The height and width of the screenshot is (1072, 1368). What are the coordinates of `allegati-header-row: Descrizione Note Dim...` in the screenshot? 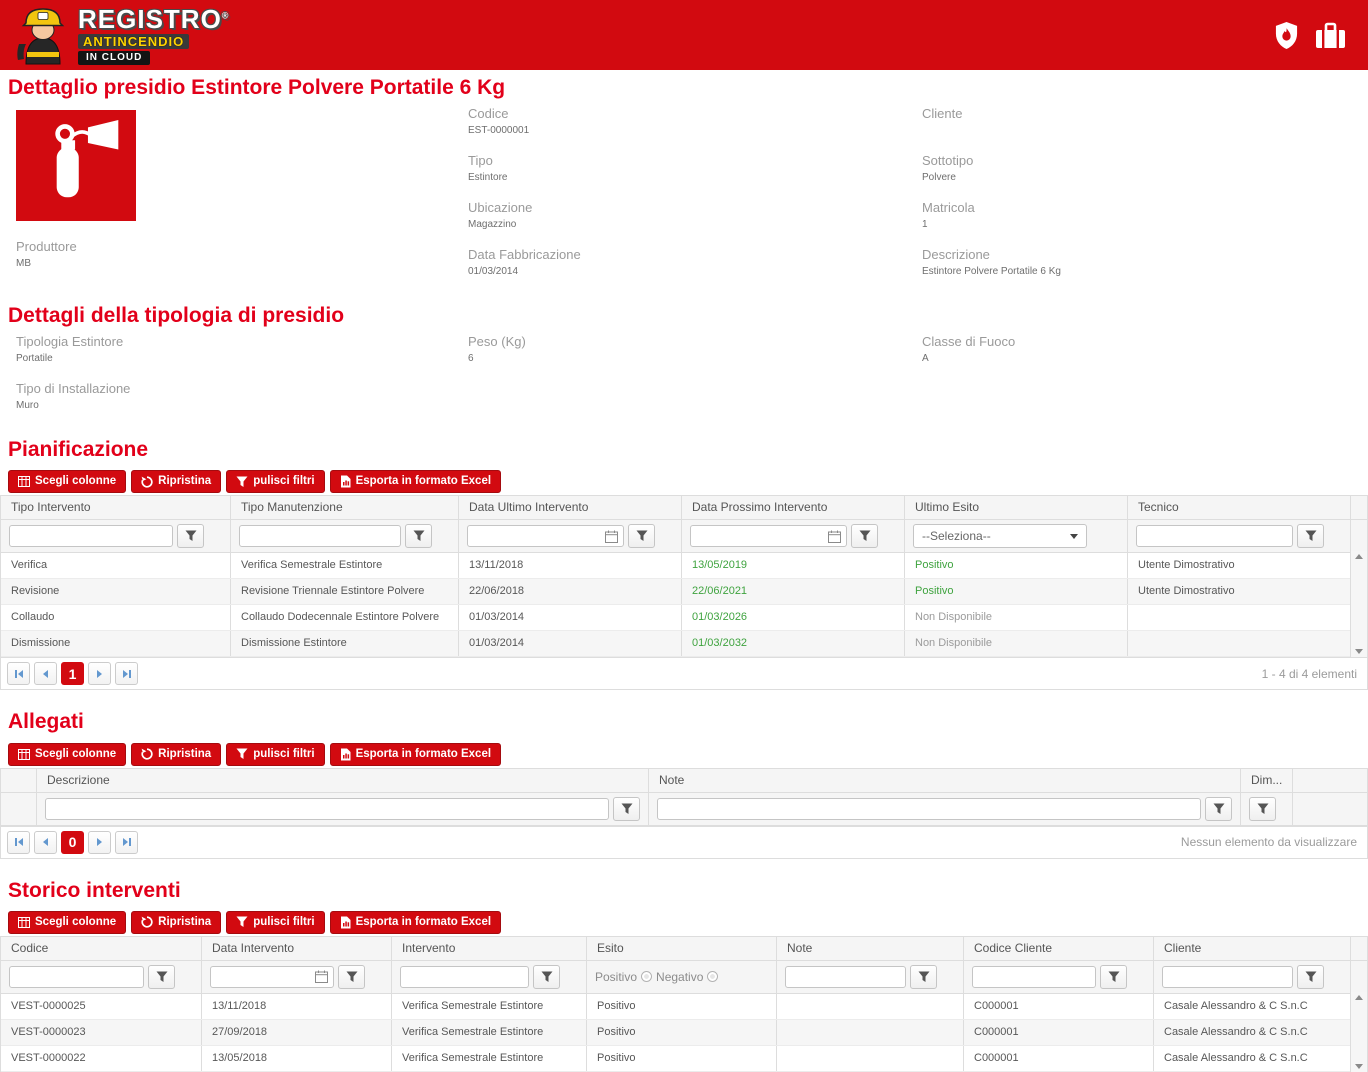 It's located at (684, 780).